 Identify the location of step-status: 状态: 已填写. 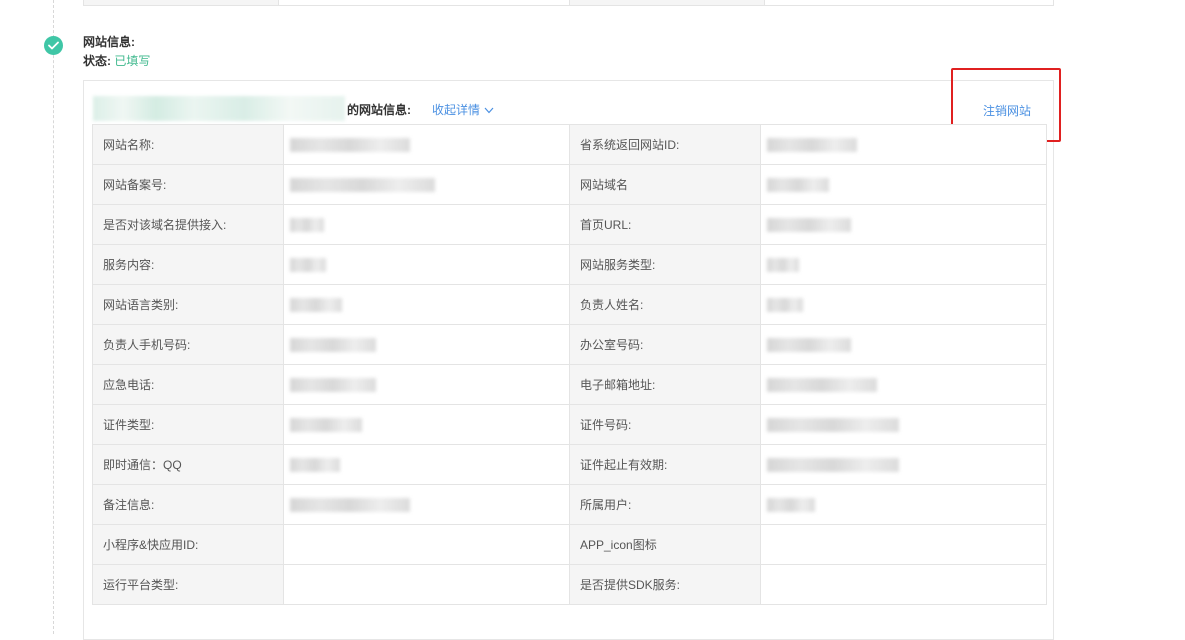
(116, 60).